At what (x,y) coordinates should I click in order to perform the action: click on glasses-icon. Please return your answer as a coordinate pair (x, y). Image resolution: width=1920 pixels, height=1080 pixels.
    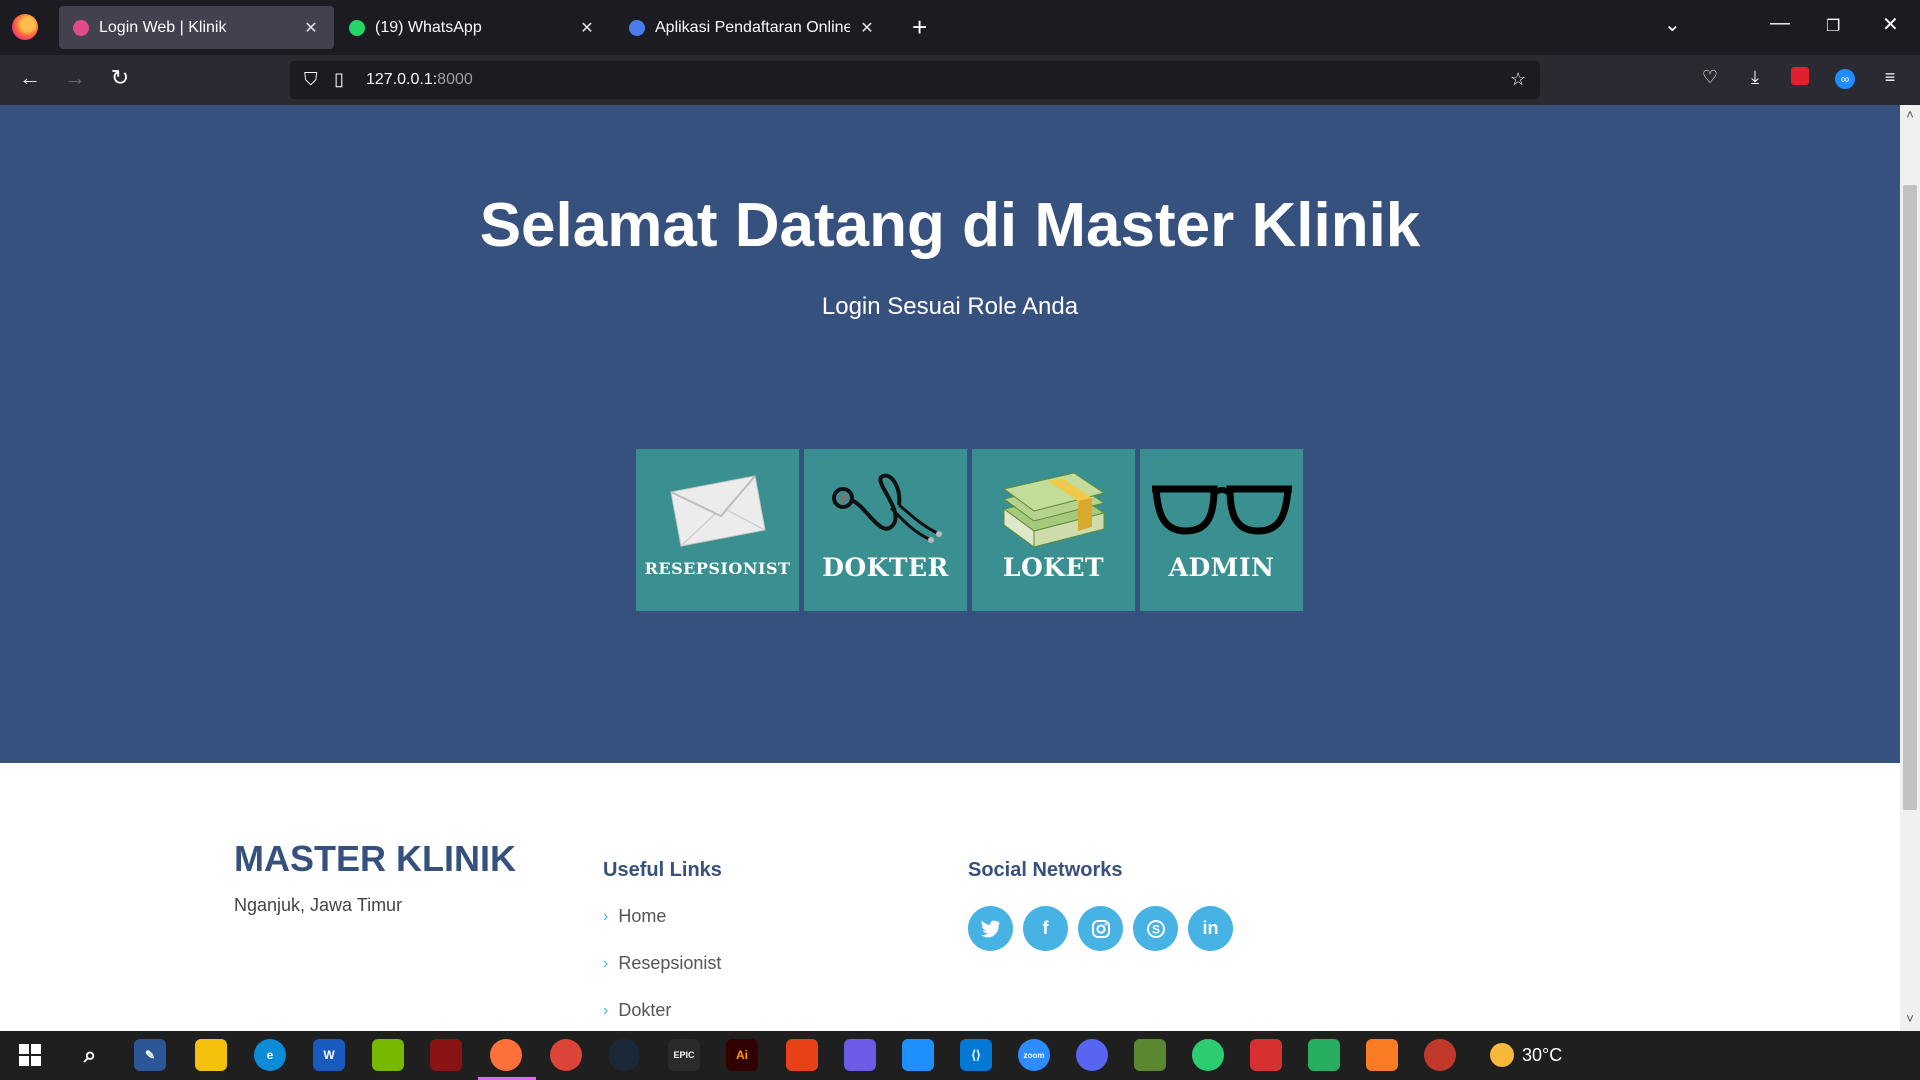
    Looking at the image, I should click on (1221, 510).